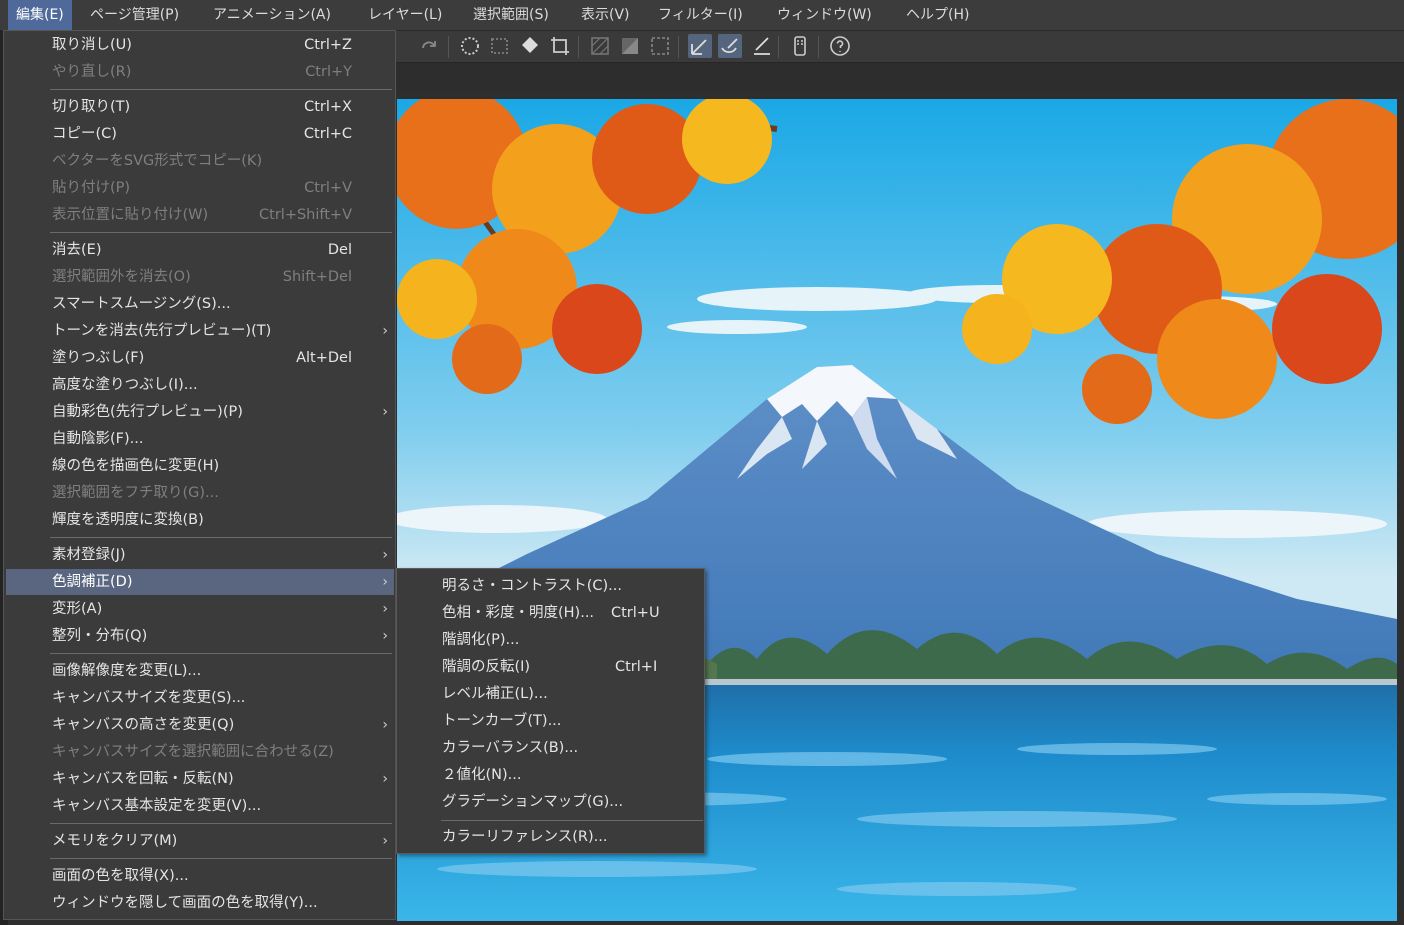 The image size is (1404, 925). What do you see at coordinates (77, 609) in the screenshot?
I see `menu-item-label: 変形(A)` at bounding box center [77, 609].